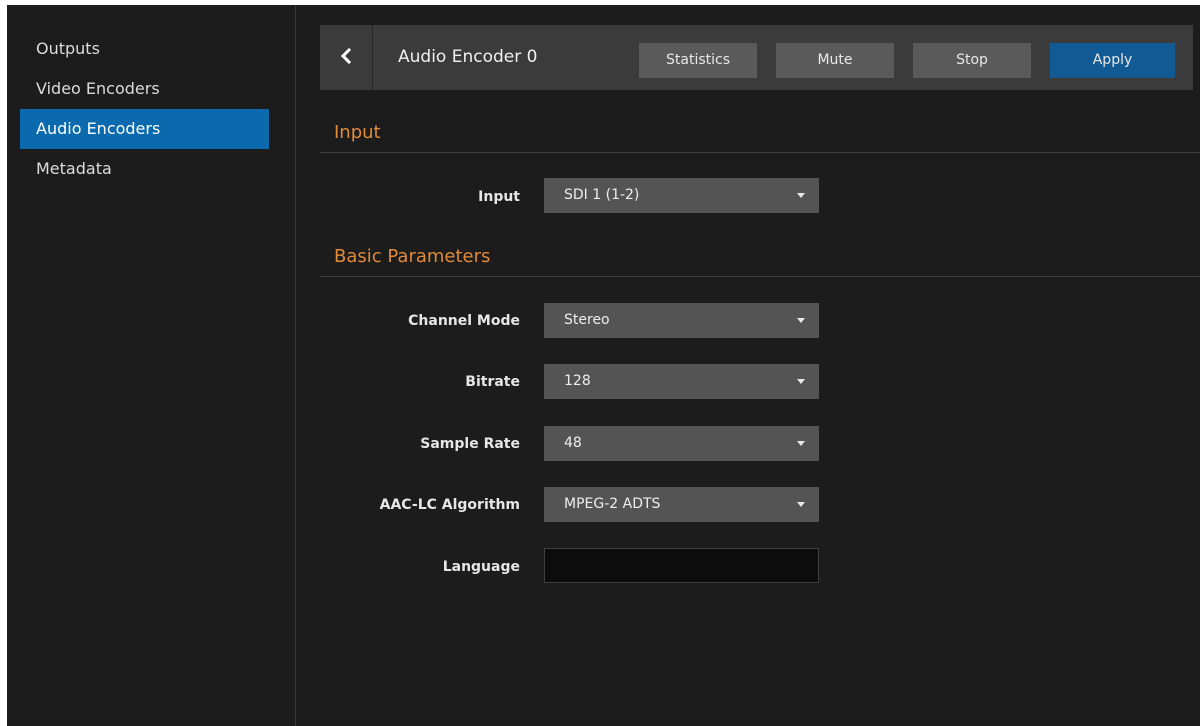  I want to click on sidebar-item-metadata: Metadata, so click(144, 169).